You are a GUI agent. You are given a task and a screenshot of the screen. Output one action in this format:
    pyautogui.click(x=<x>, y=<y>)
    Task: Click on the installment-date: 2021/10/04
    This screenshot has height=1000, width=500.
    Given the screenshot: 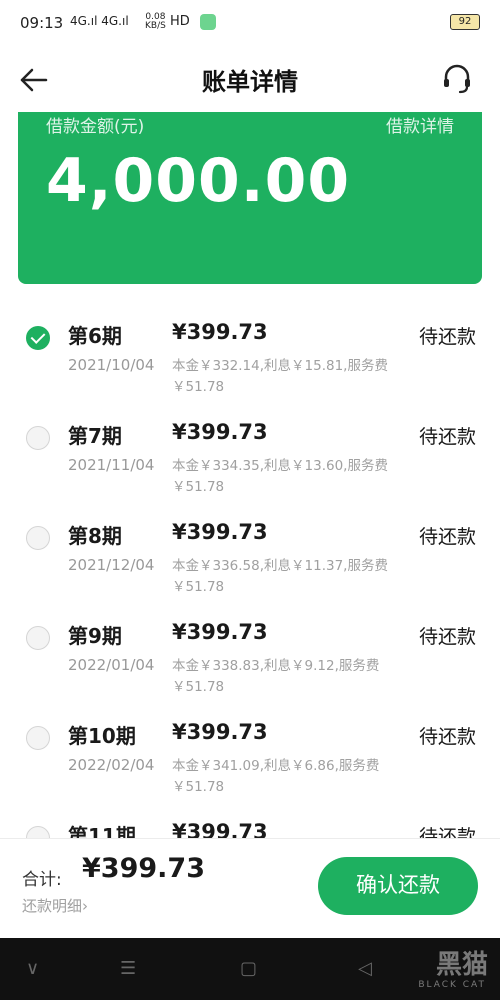 What is the action you would take?
    pyautogui.click(x=111, y=365)
    